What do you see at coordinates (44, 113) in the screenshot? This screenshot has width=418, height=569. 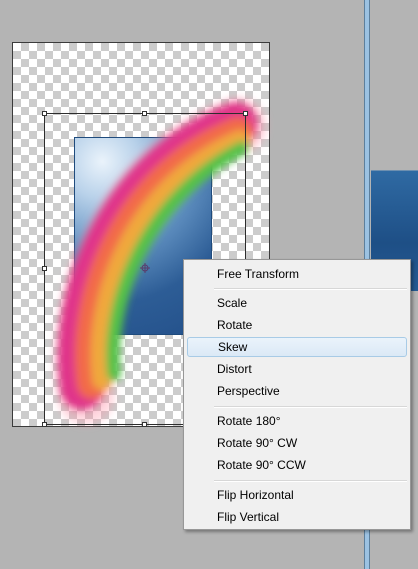 I see `transform-handle-top-left` at bounding box center [44, 113].